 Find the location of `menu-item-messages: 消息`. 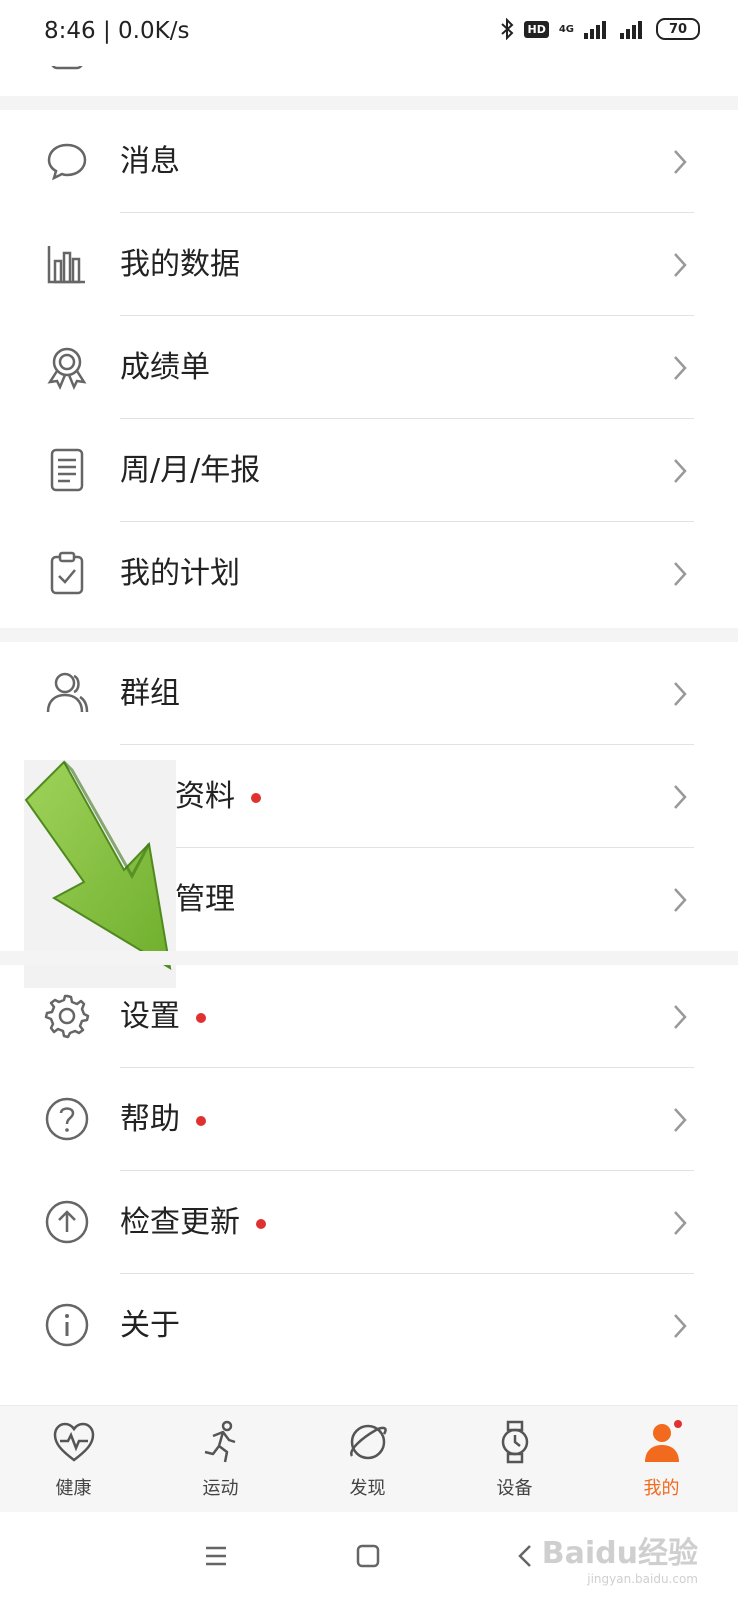

menu-item-messages: 消息 is located at coordinates (369, 161).